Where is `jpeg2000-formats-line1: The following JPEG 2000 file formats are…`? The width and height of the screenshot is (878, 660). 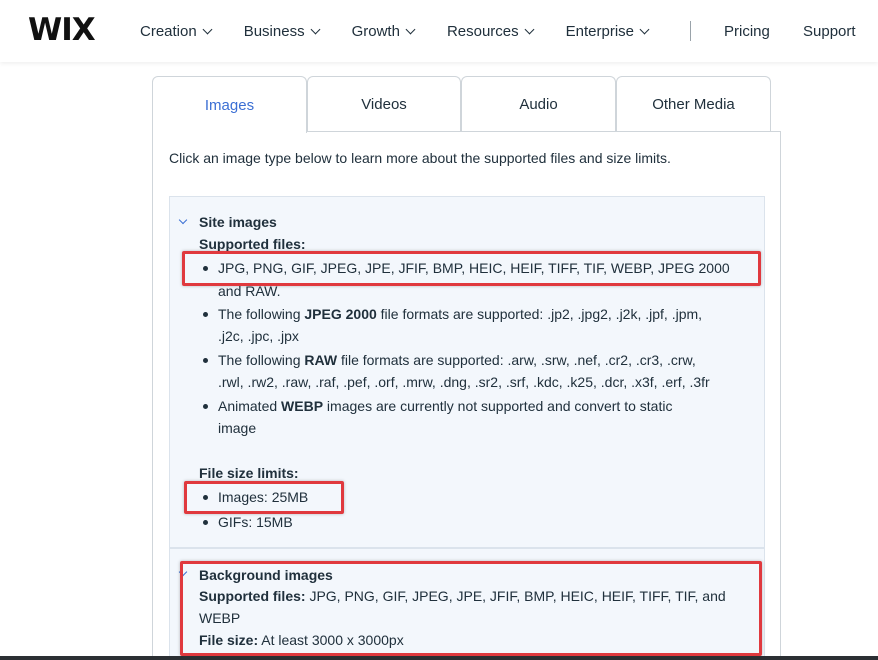
jpeg2000-formats-line1: The following JPEG 2000 file formats are… is located at coordinates (460, 314).